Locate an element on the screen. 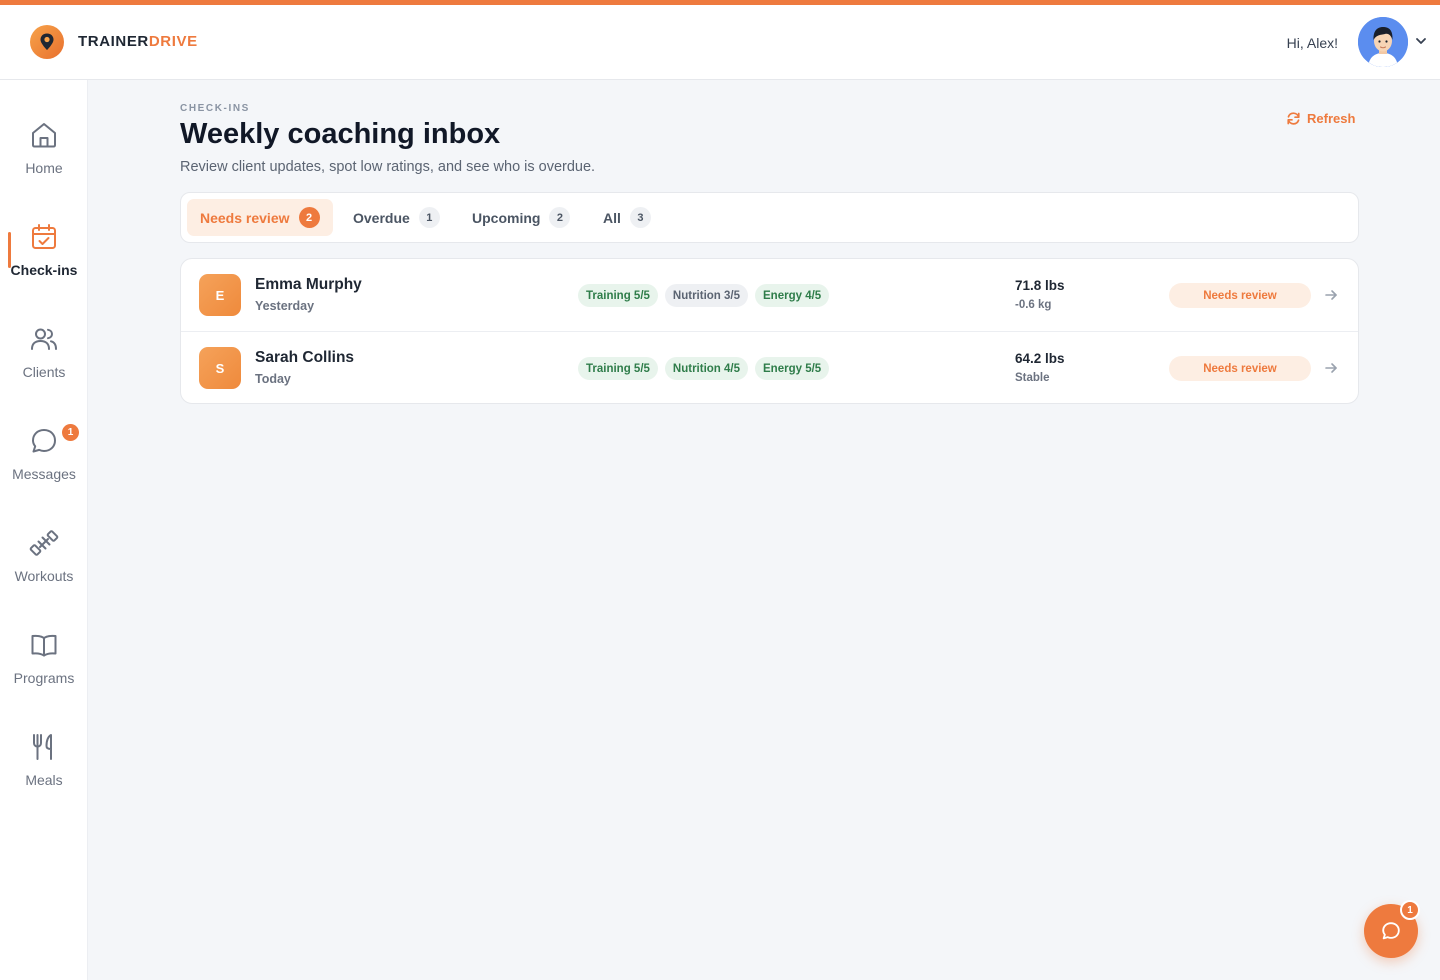 Image resolution: width=1440 pixels, height=980 pixels. home-icon is located at coordinates (44, 135).